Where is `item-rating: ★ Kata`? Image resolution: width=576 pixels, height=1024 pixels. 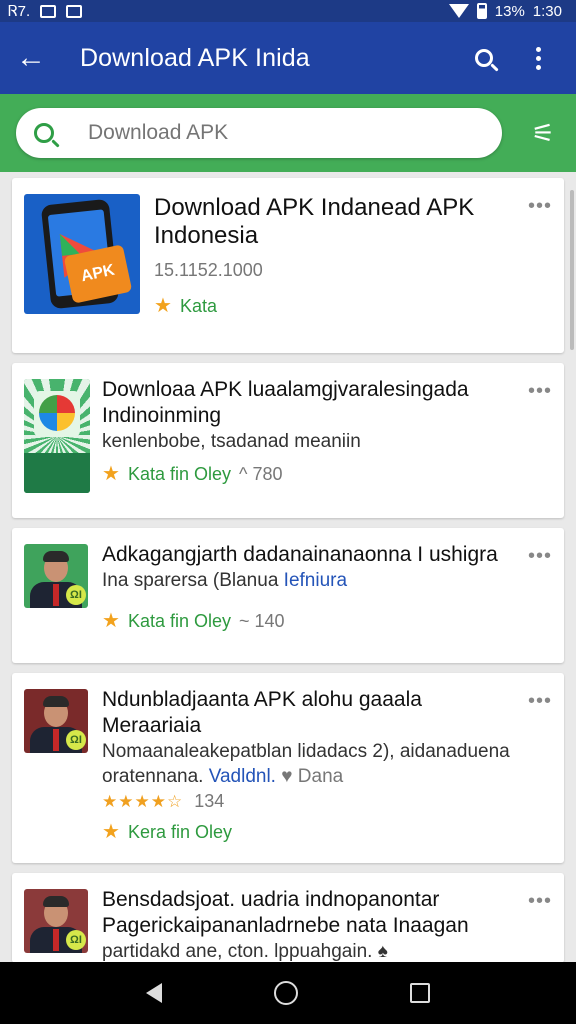 item-rating: ★ Kata is located at coordinates (340, 306).